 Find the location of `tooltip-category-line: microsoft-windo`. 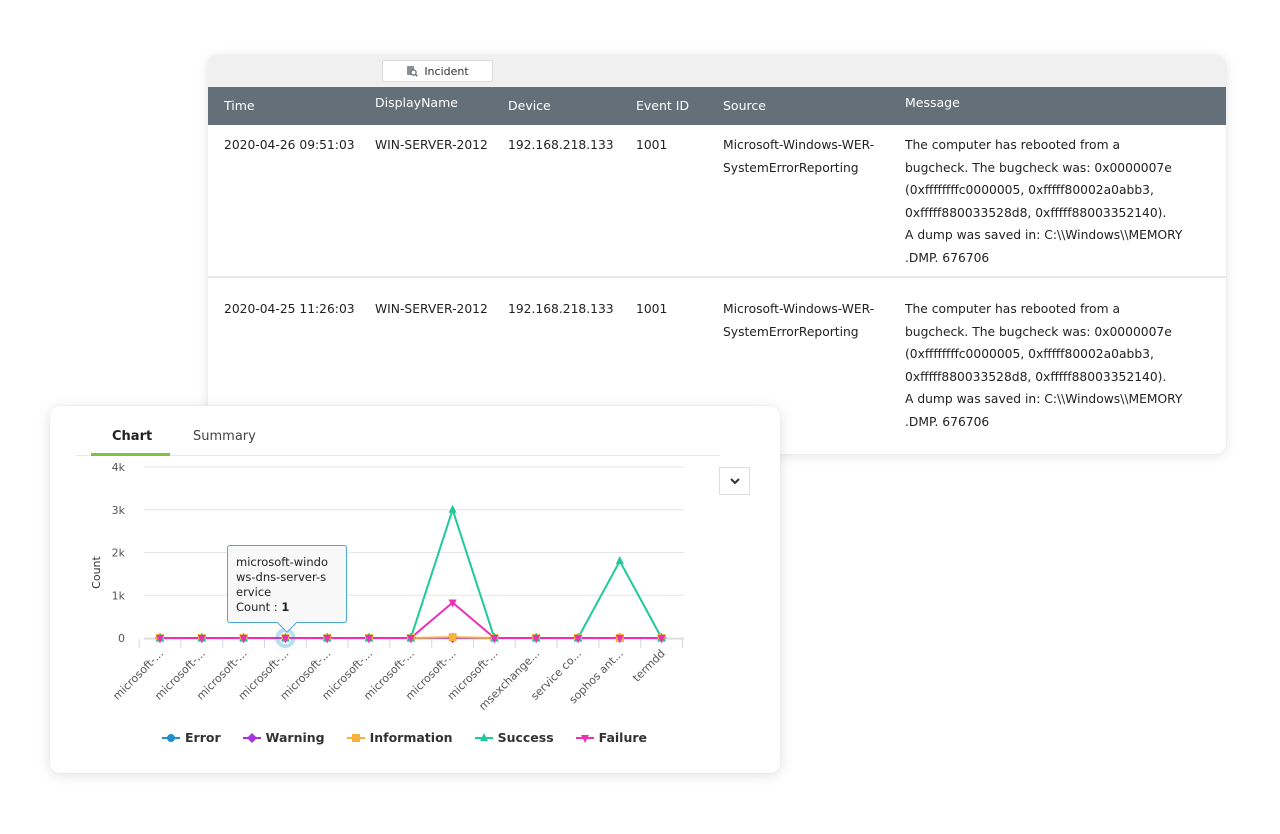

tooltip-category-line: microsoft-windo is located at coordinates (282, 562).